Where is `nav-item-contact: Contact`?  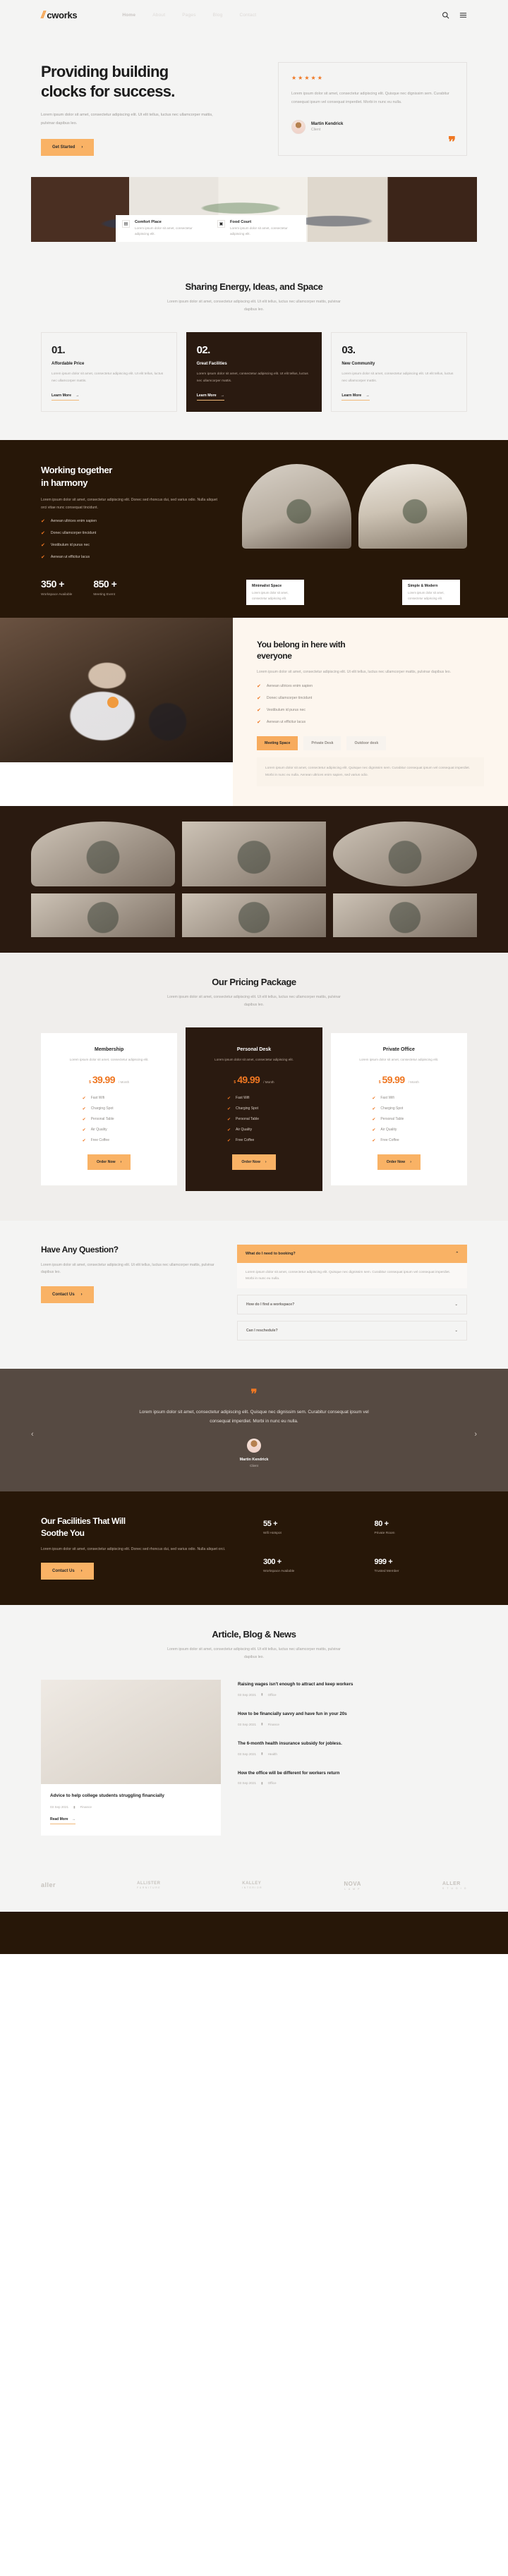 nav-item-contact: Contact is located at coordinates (247, 16).